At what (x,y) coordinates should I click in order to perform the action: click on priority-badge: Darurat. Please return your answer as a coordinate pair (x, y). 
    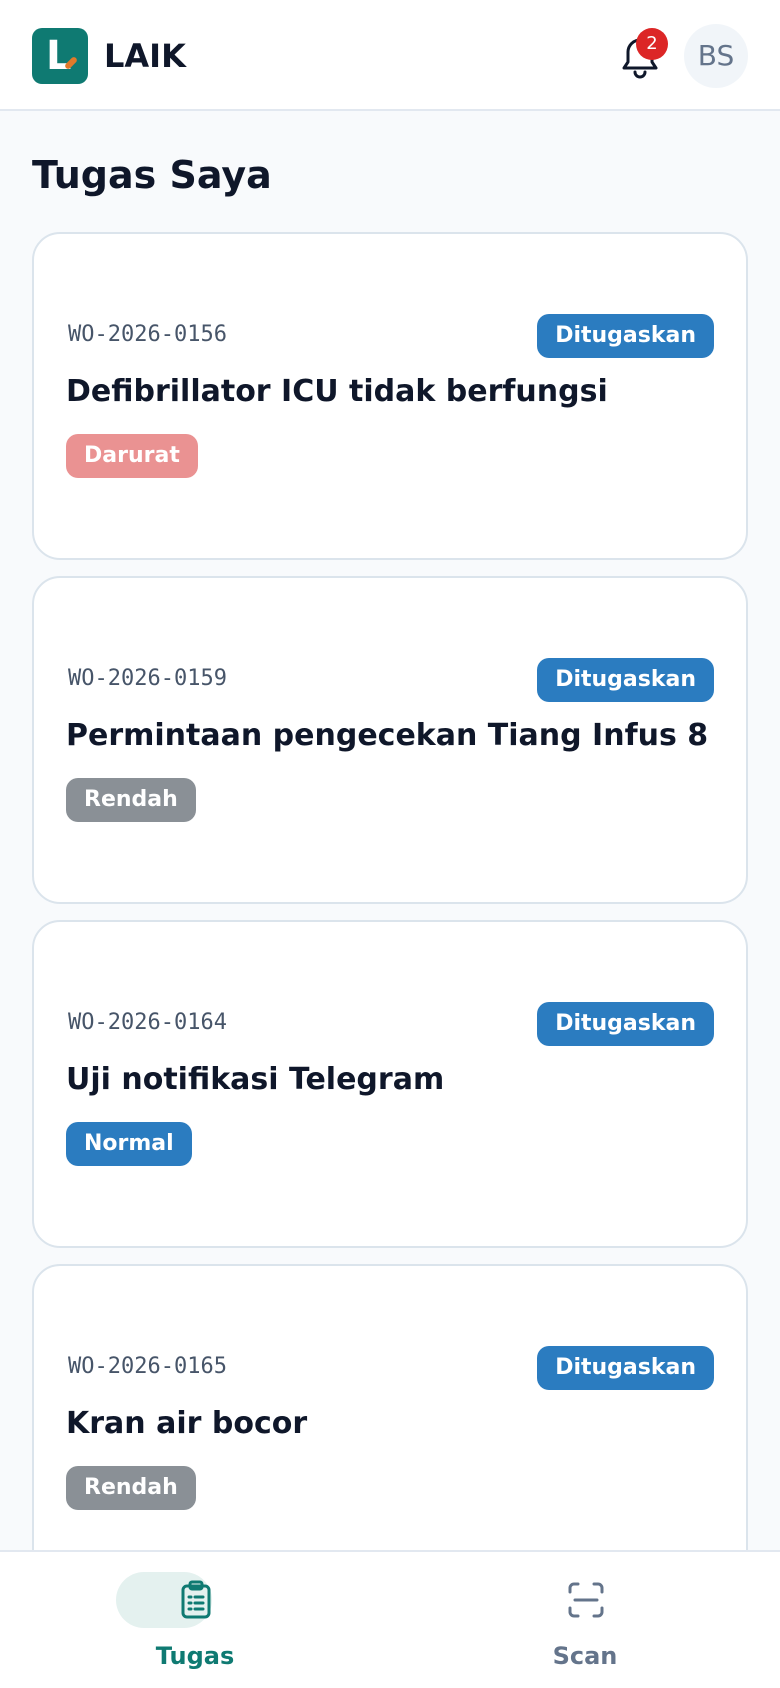
    Looking at the image, I should click on (132, 456).